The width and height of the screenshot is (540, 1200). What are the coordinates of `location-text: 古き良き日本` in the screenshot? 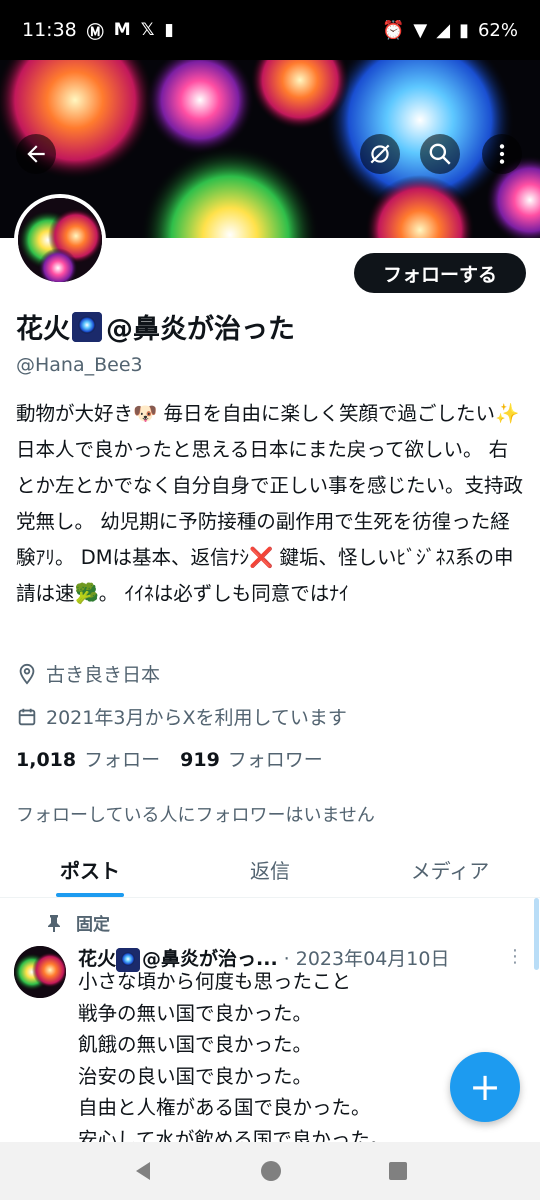 It's located at (103, 675).